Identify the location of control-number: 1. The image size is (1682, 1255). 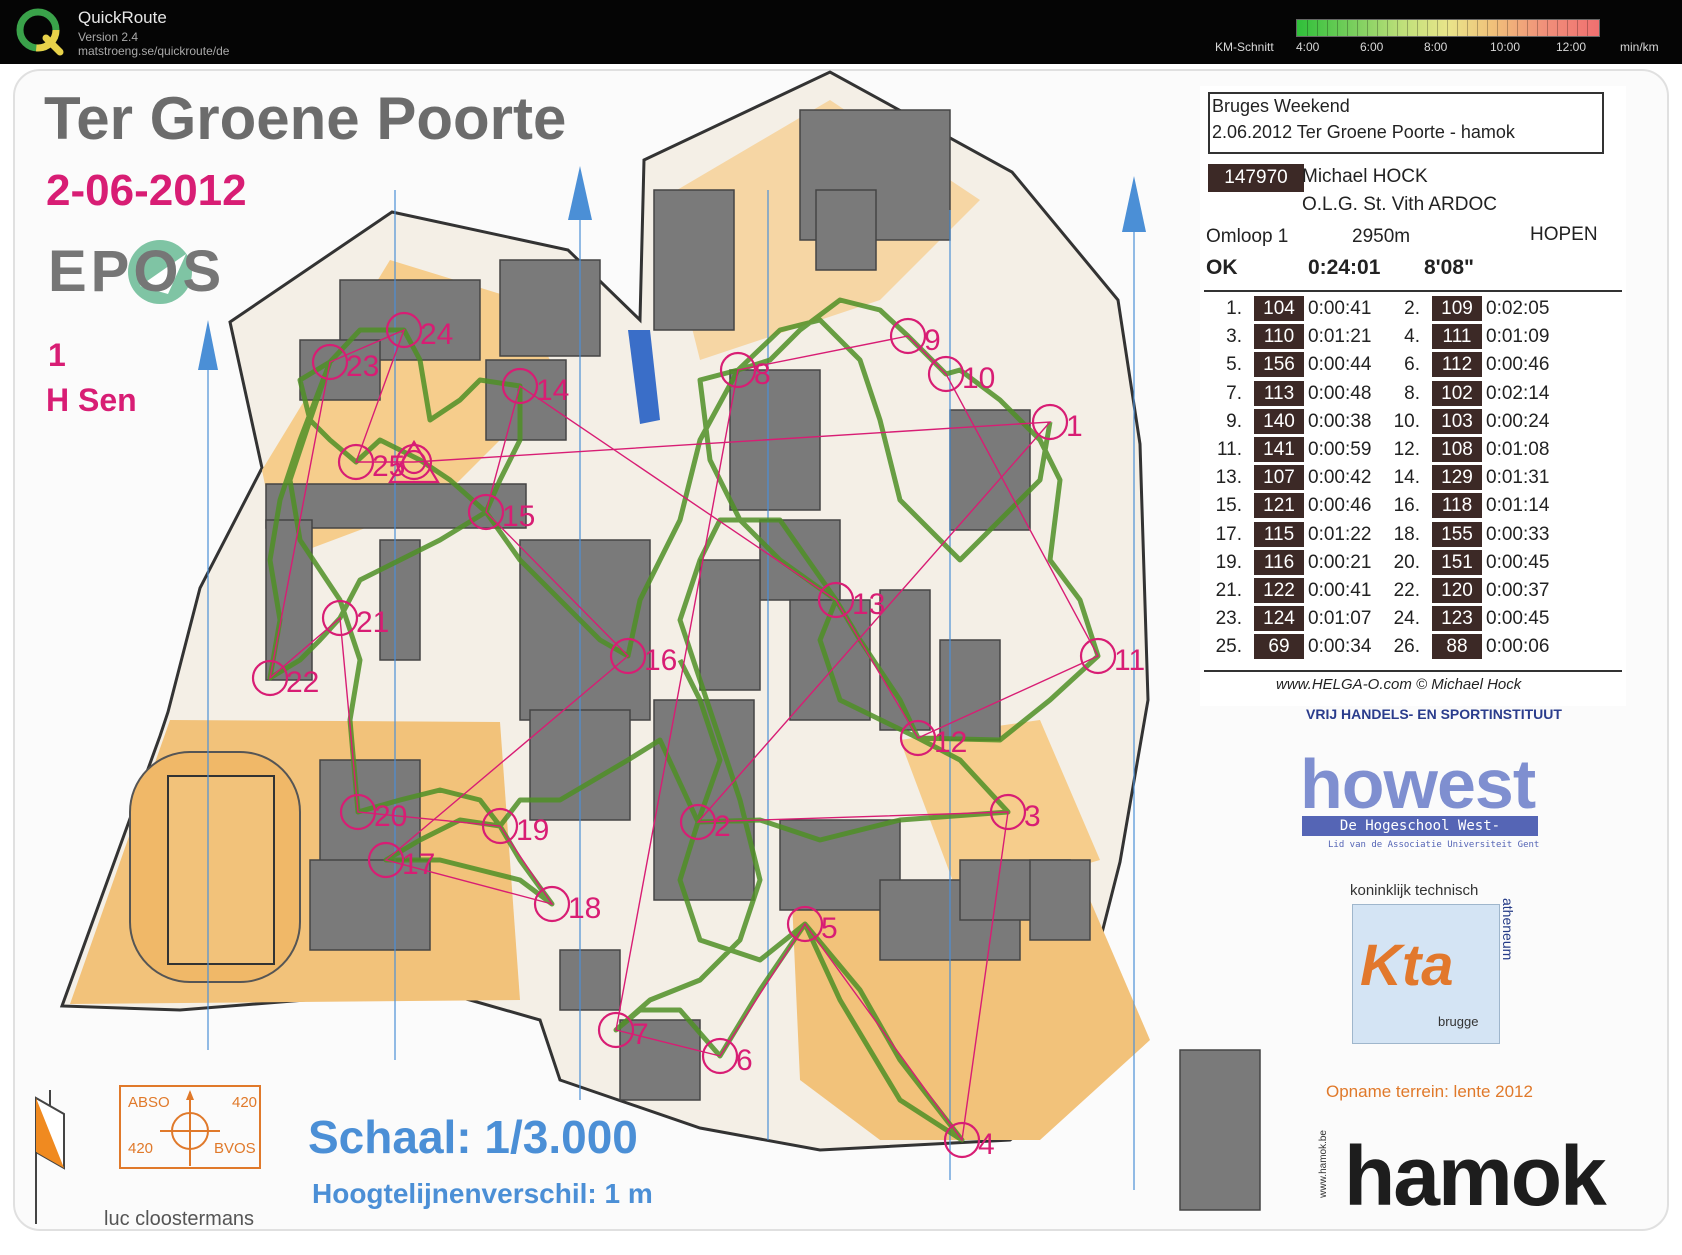
(1074, 426).